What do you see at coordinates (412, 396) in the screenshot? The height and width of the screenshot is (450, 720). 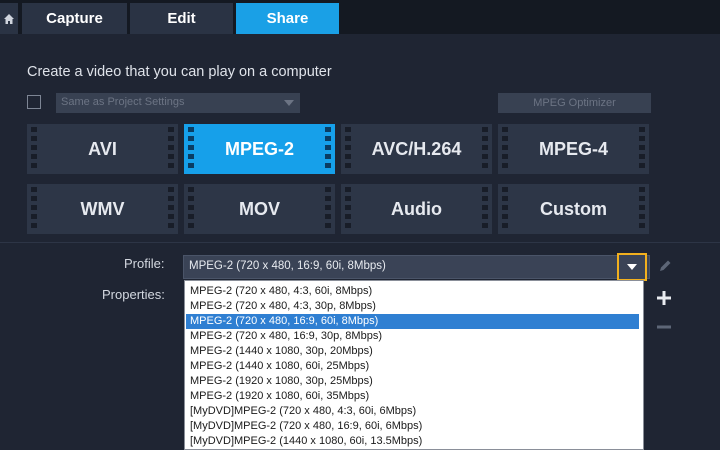 I see `profile-option: MPEG-2 (1920 x 1080, 60i, 35Mbps)` at bounding box center [412, 396].